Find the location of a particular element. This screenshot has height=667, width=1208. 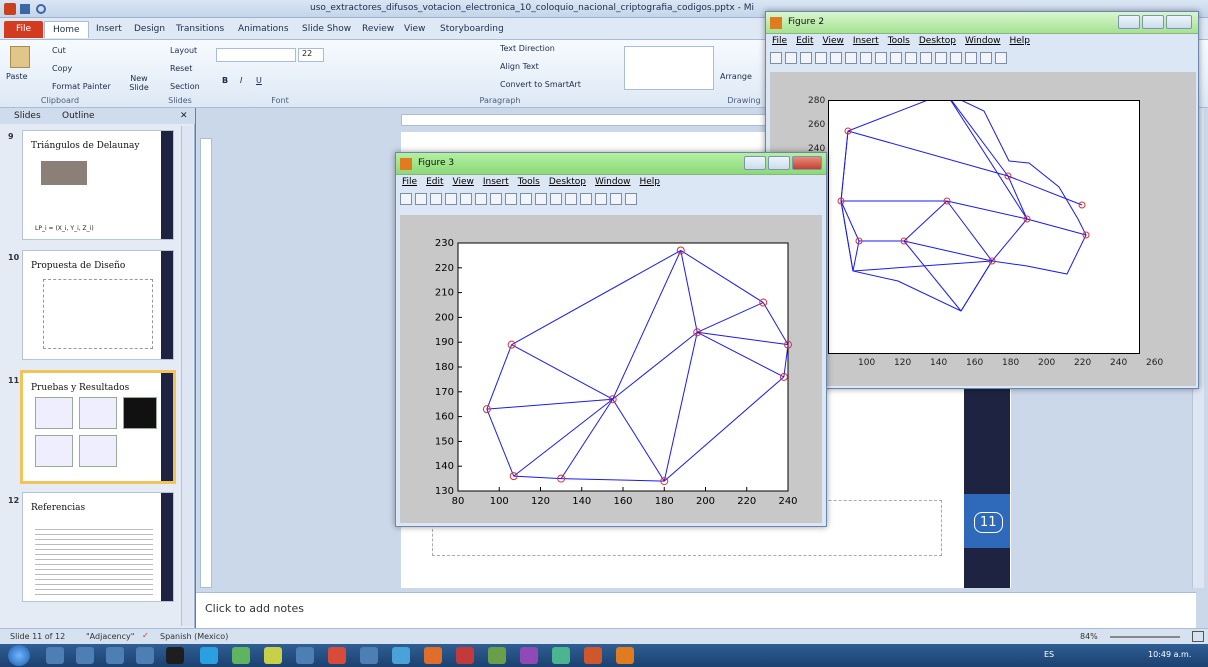

menu-tools: Tools is located at coordinates (899, 41).